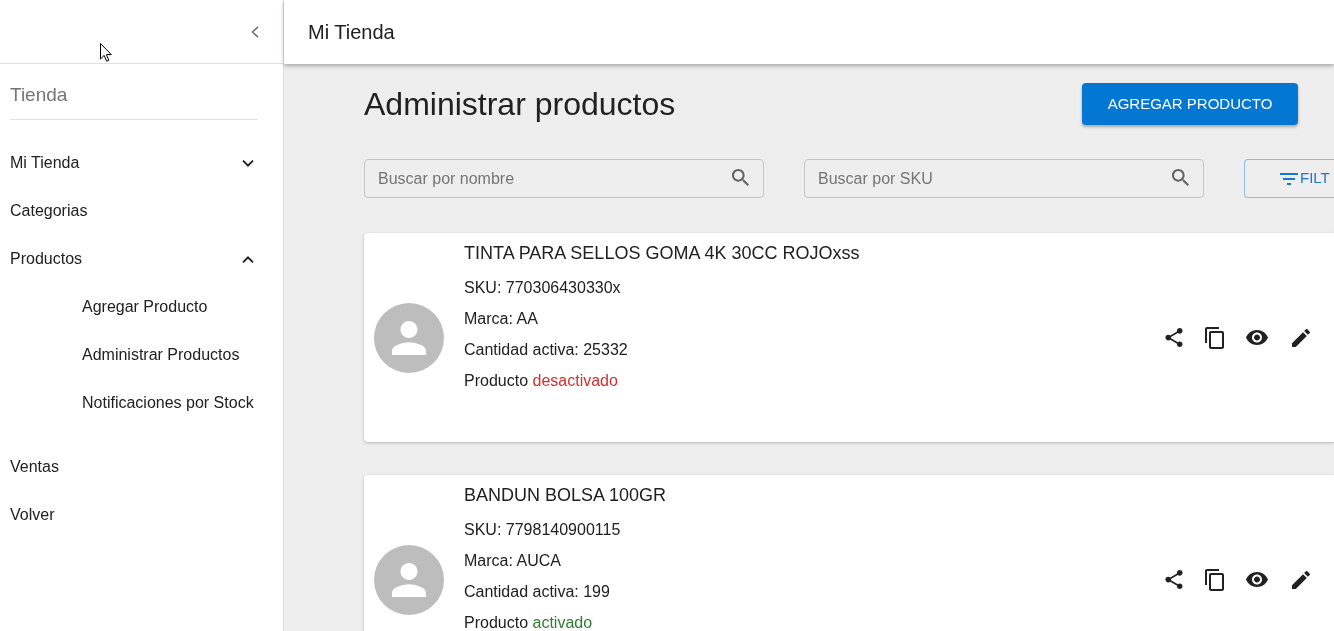 The image size is (1334, 631). I want to click on product-sku: SKU: 770306430330x, so click(543, 288).